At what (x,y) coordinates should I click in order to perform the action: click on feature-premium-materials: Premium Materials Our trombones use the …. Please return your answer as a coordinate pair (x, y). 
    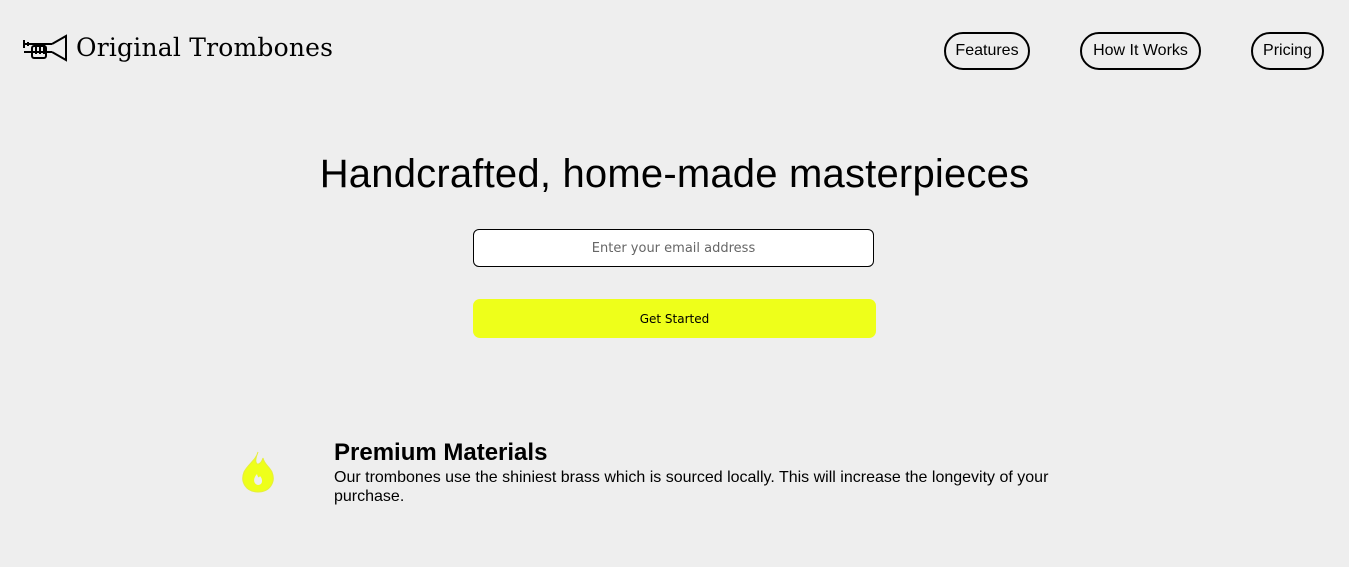
    Looking at the image, I should click on (680, 478).